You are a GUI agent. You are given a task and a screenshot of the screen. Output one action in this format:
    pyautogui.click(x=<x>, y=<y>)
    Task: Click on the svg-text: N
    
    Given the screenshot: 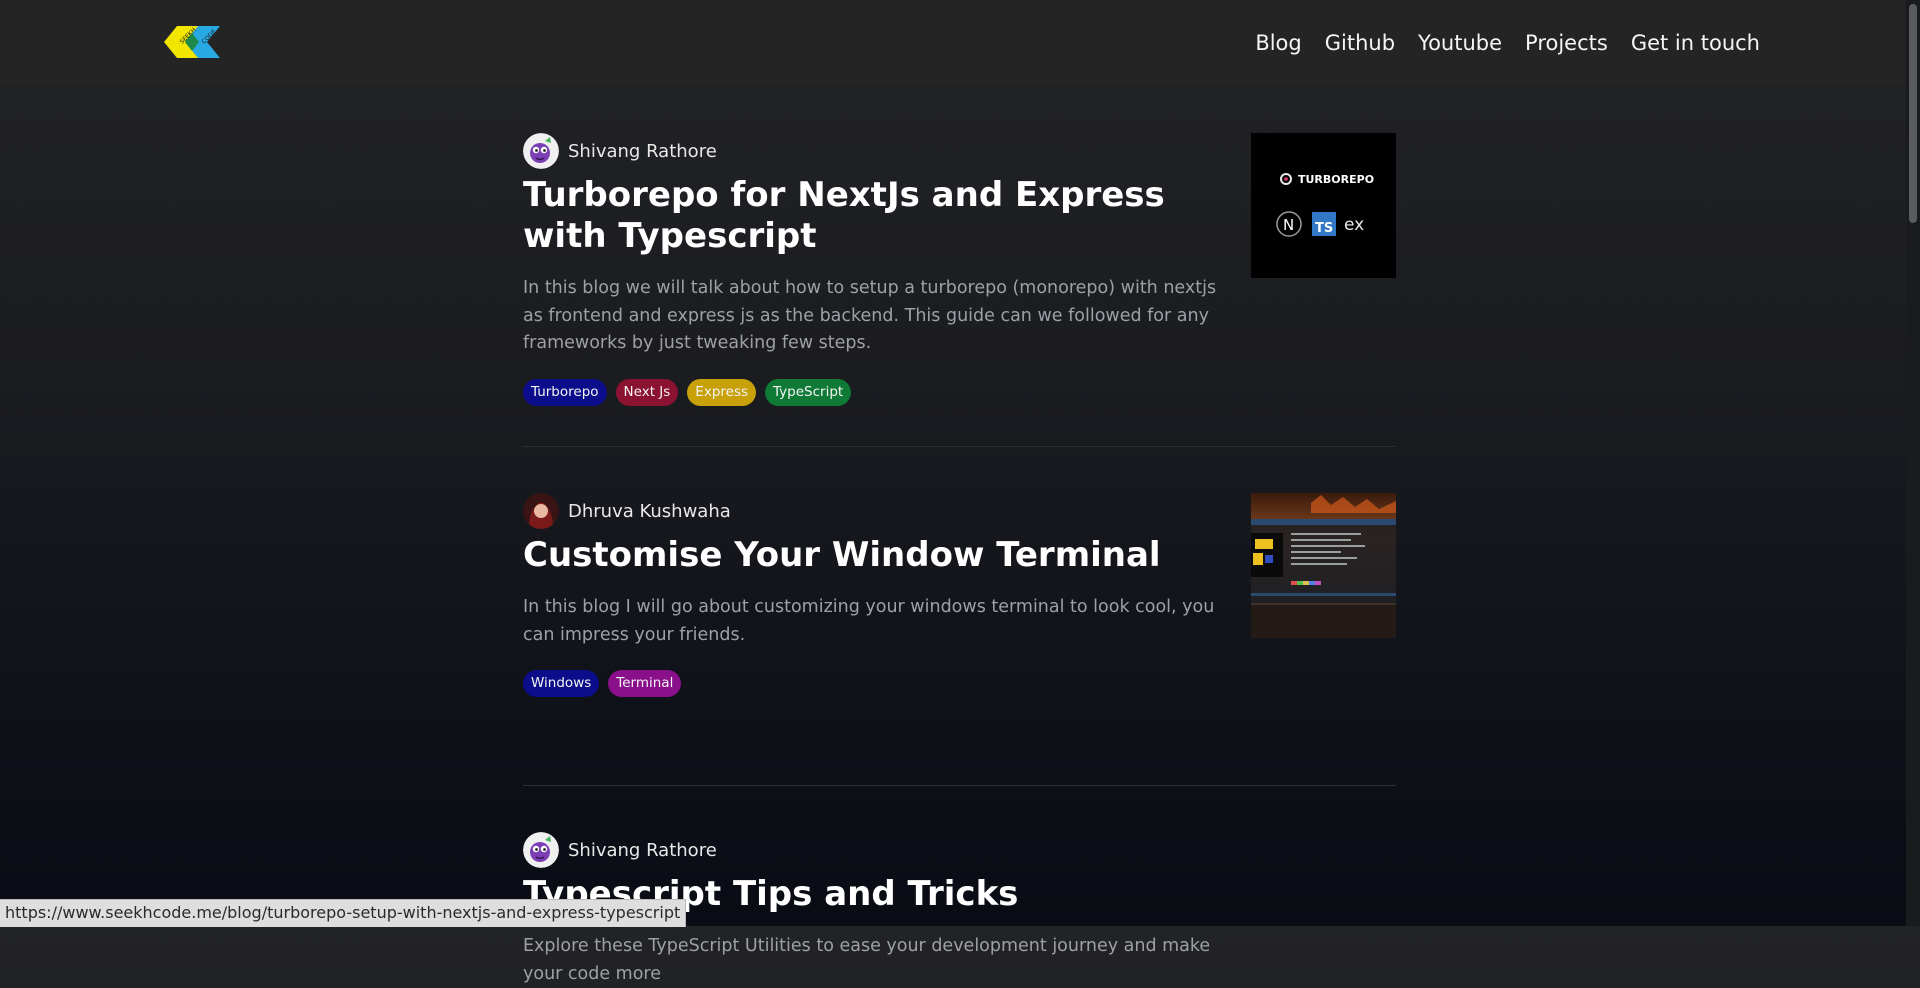 What is the action you would take?
    pyautogui.click(x=1288, y=225)
    